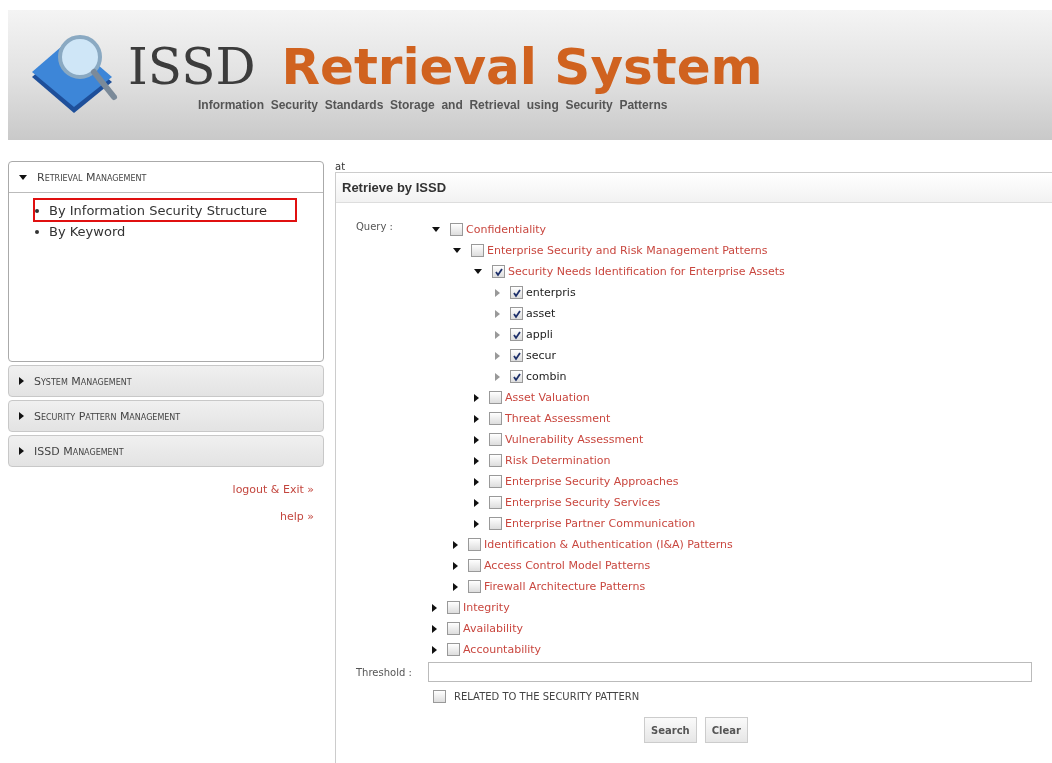  What do you see at coordinates (192, 67) in the screenshot?
I see `app-title: ISSD` at bounding box center [192, 67].